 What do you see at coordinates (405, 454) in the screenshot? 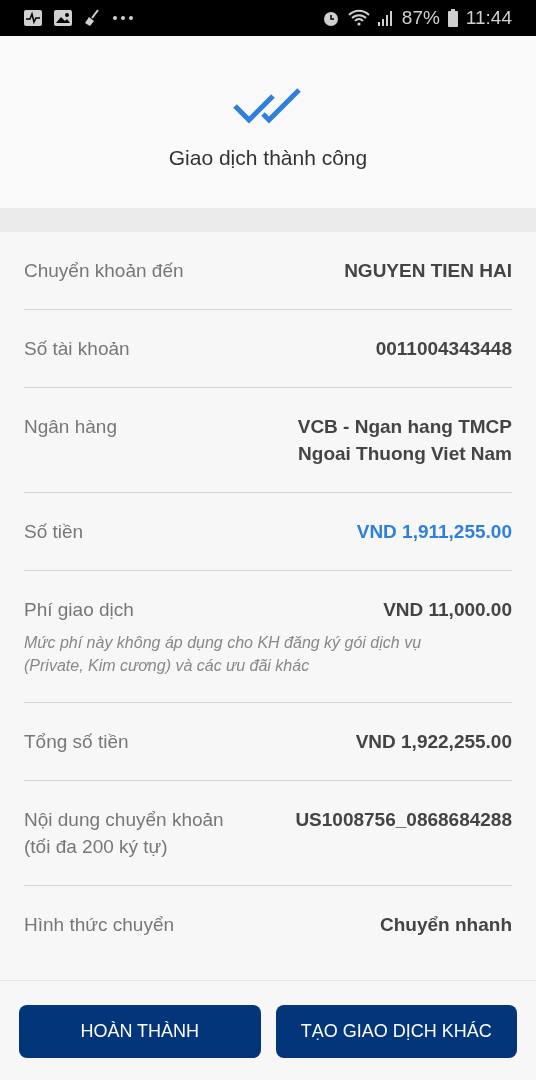
I see `field-value: Ngoai Thuong Viet Nam` at bounding box center [405, 454].